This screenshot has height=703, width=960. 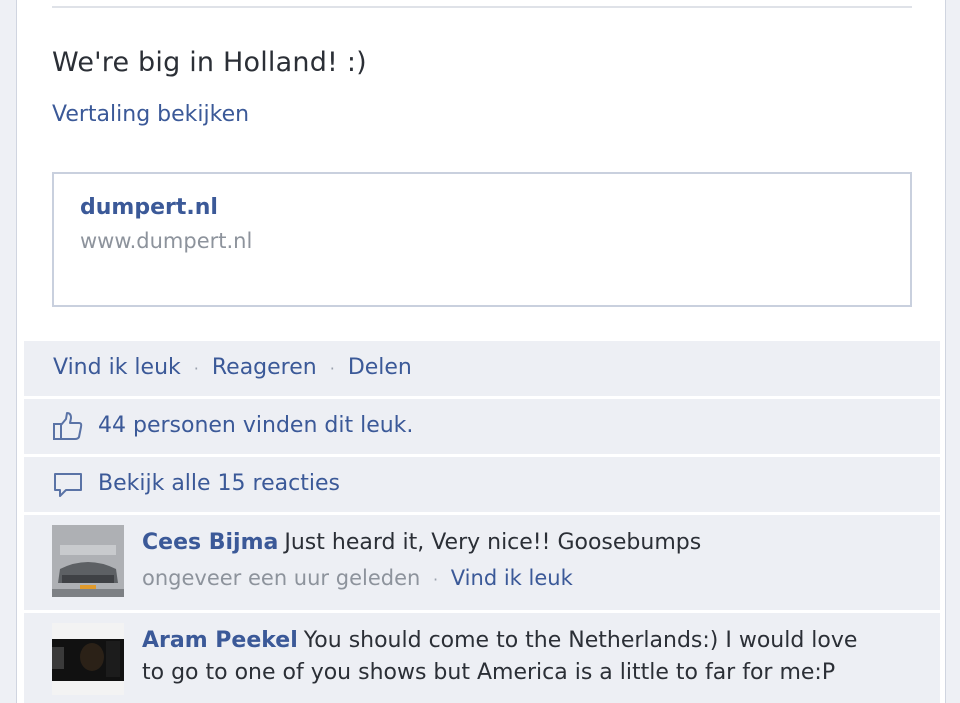 What do you see at coordinates (255, 425) in the screenshot?
I see `likes-summary: 44 personen vinden dit leuk.` at bounding box center [255, 425].